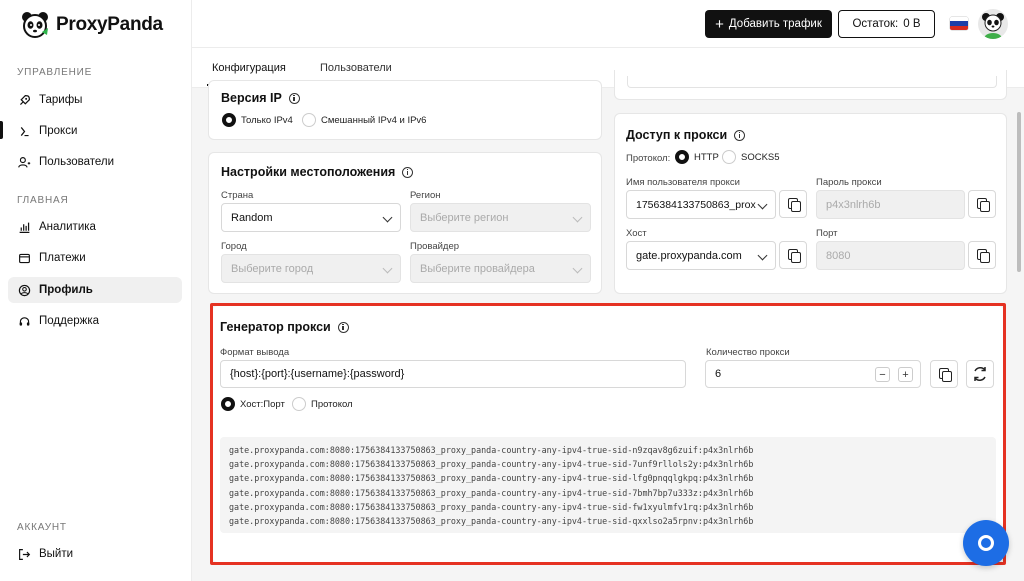 The height and width of the screenshot is (581, 1024). I want to click on logo: ProxyPanda, so click(91, 25).